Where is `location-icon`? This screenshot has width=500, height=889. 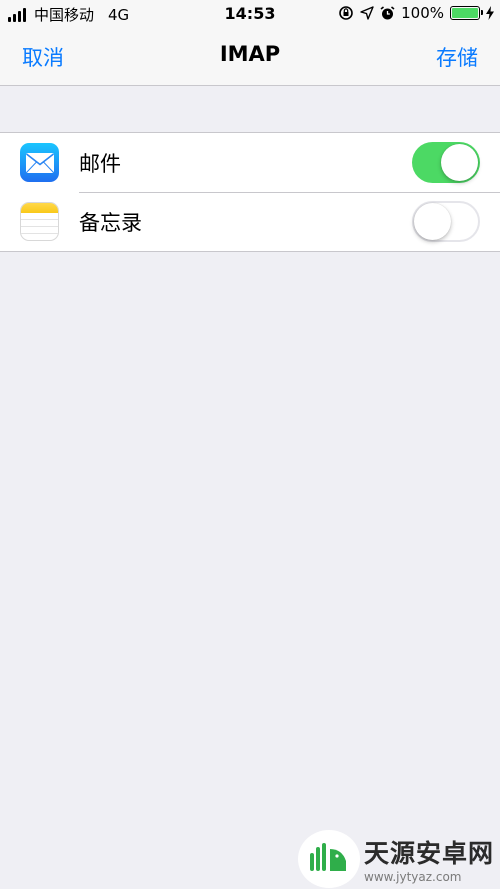 location-icon is located at coordinates (367, 13).